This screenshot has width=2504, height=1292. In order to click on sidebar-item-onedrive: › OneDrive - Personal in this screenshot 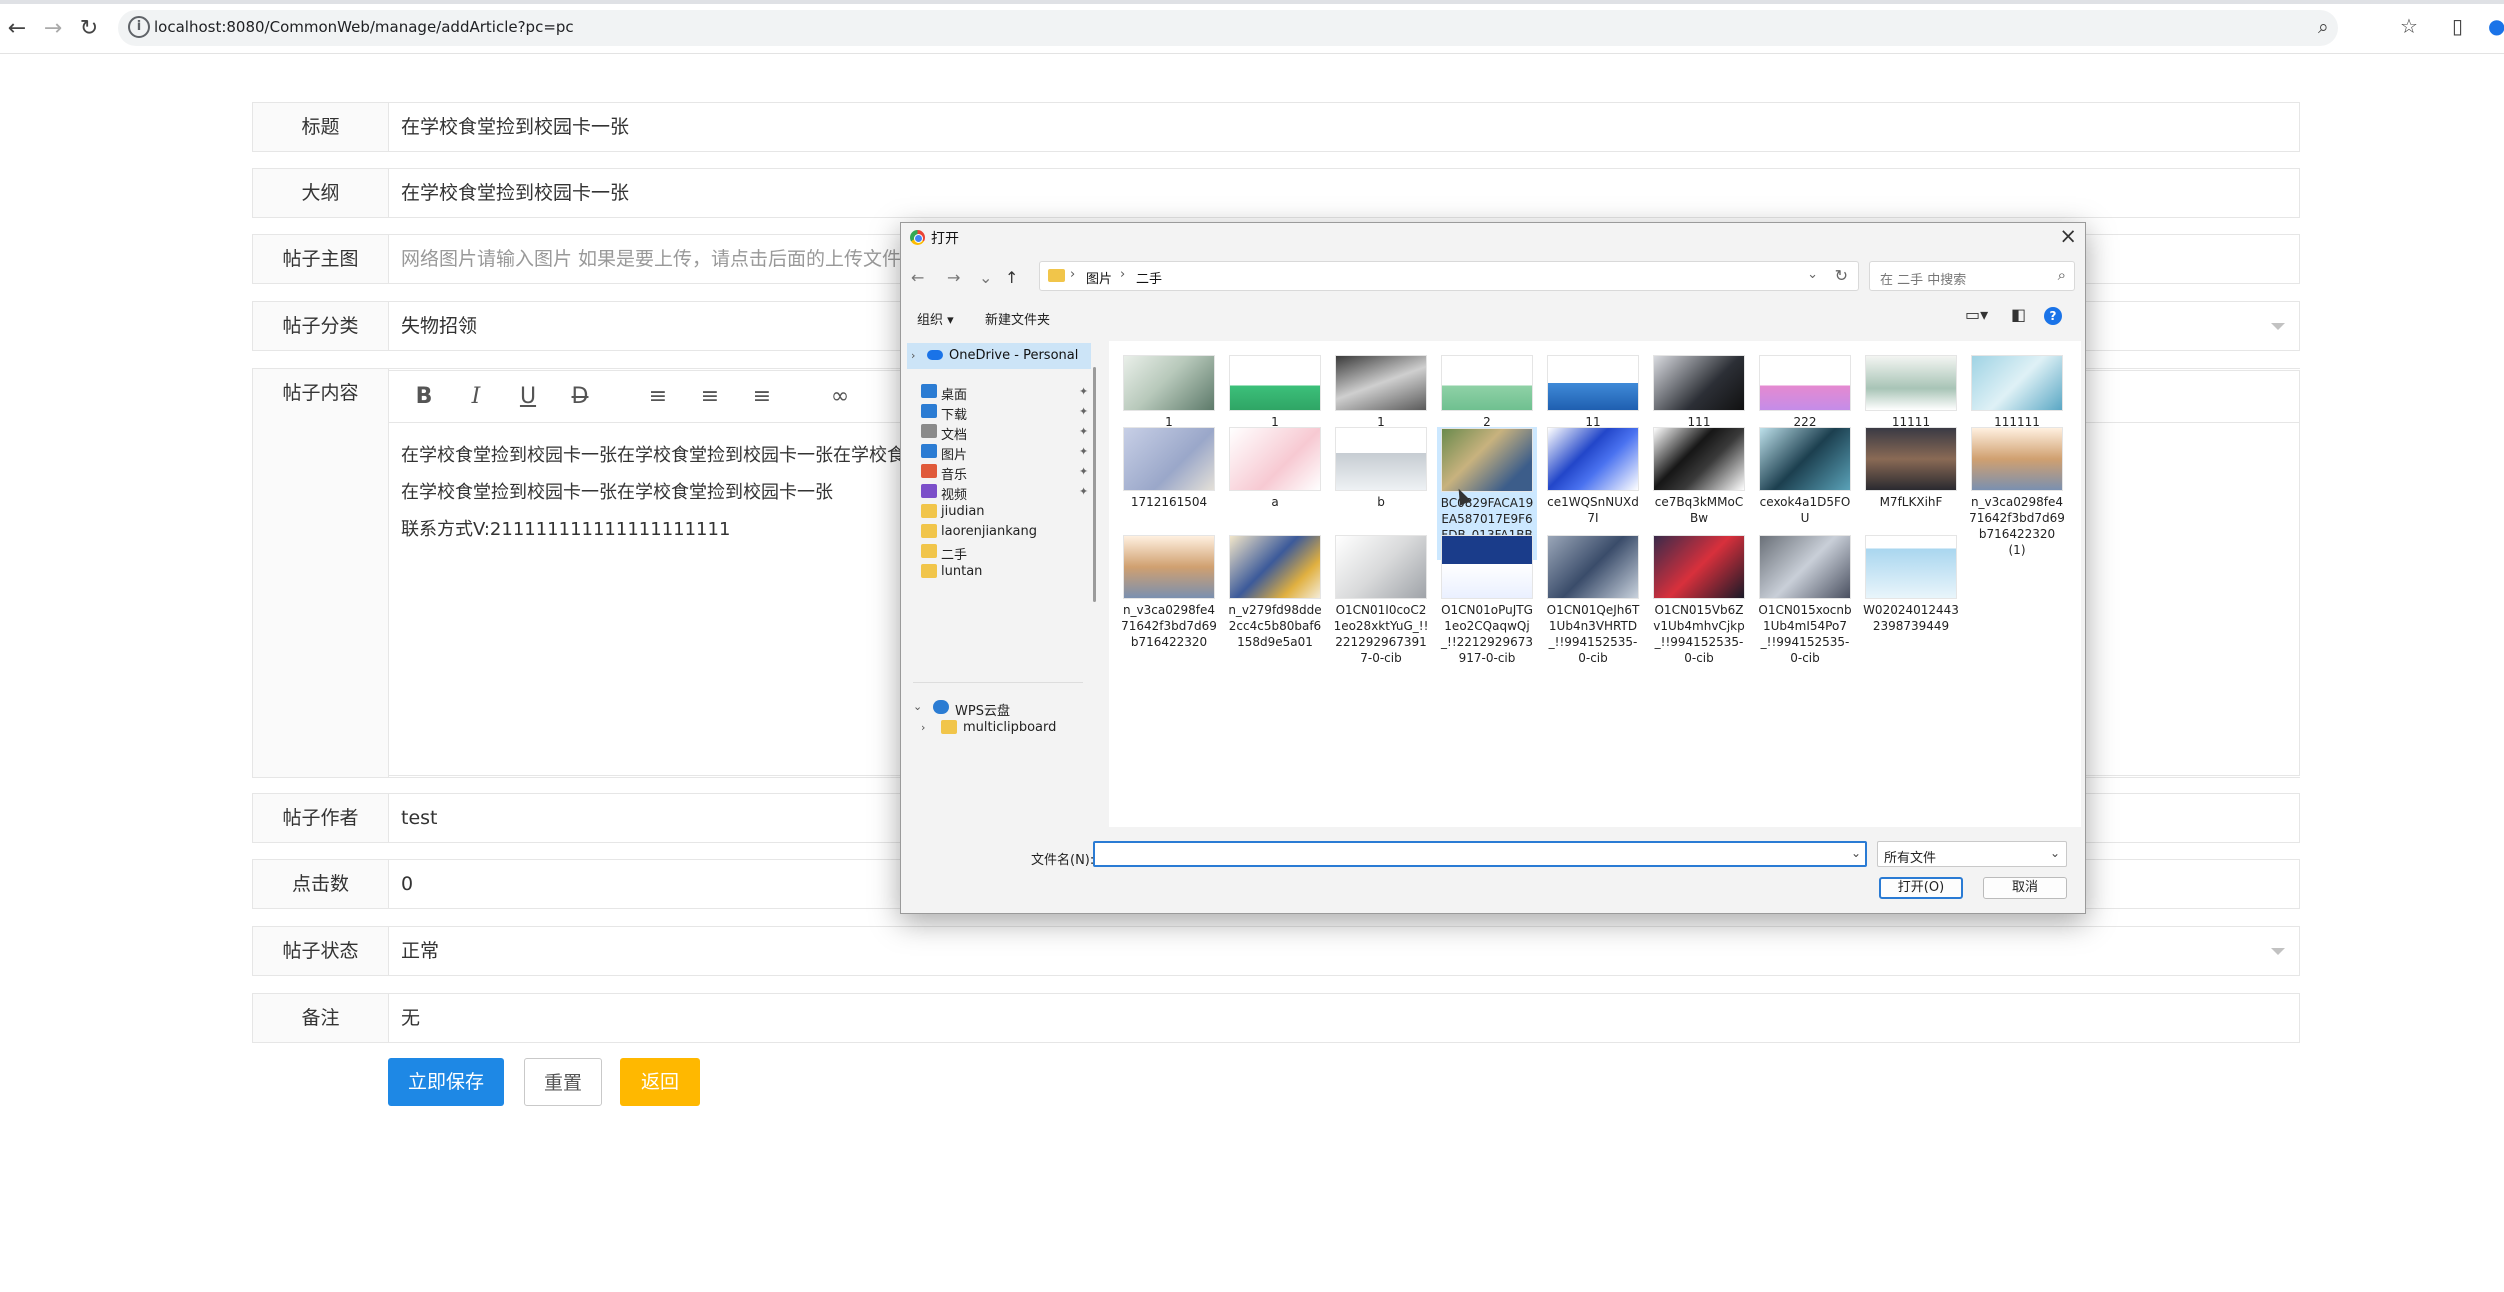, I will do `click(999, 356)`.